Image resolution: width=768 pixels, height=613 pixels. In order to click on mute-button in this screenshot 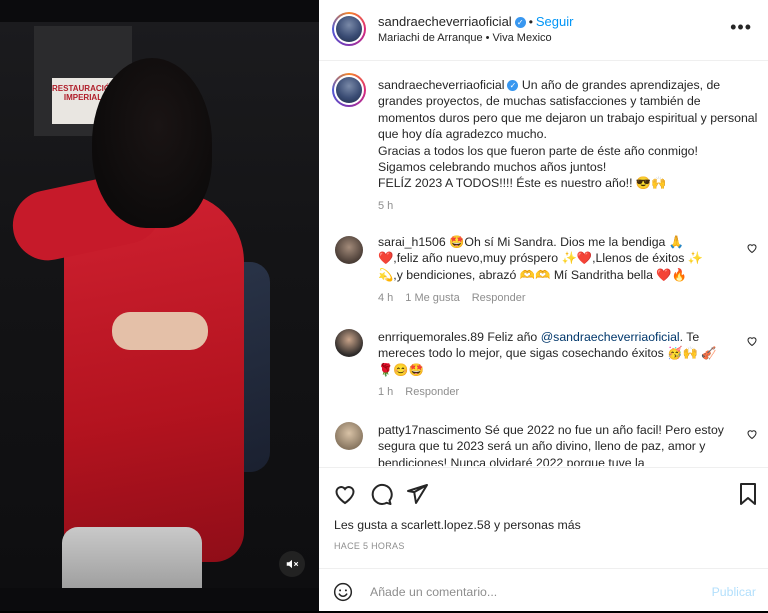, I will do `click(292, 564)`.